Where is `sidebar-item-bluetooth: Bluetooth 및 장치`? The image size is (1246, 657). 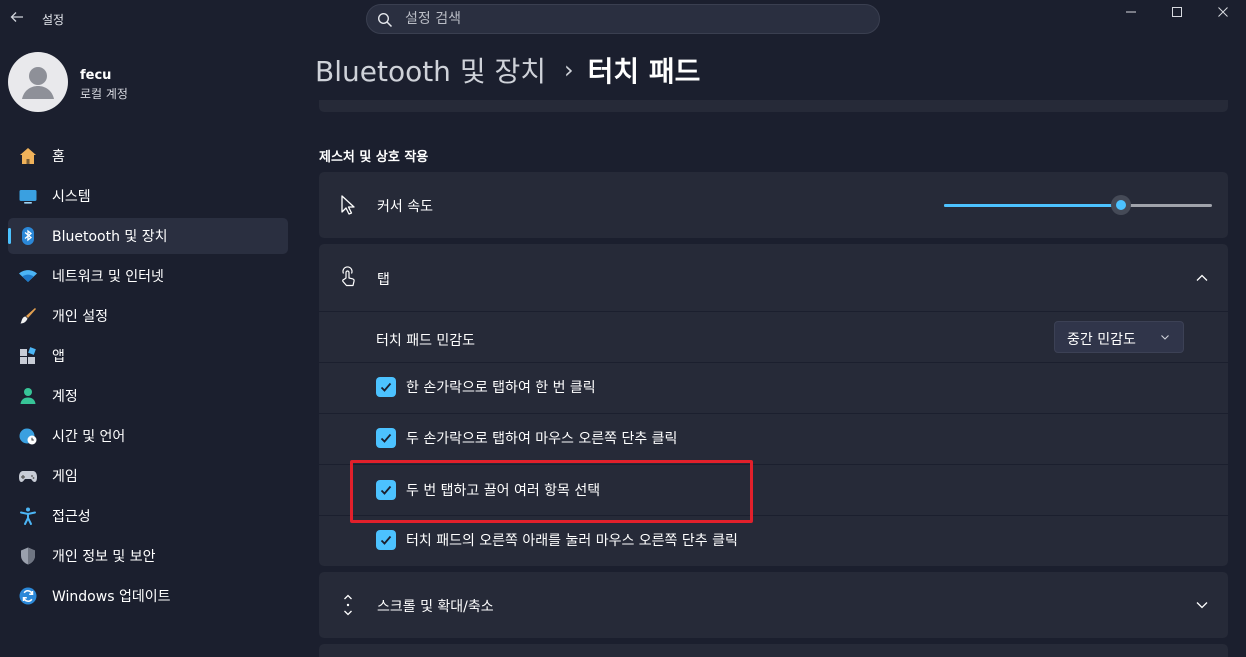 sidebar-item-bluetooth: Bluetooth 및 장치 is located at coordinates (148, 236).